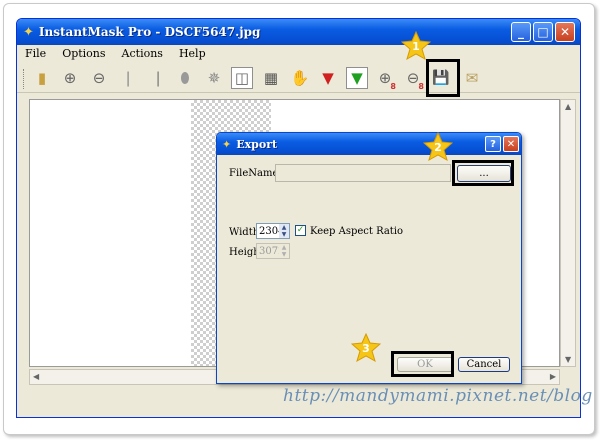 Image resolution: width=600 pixels, height=440 pixels. I want to click on toolbar-grip, so click(24, 79).